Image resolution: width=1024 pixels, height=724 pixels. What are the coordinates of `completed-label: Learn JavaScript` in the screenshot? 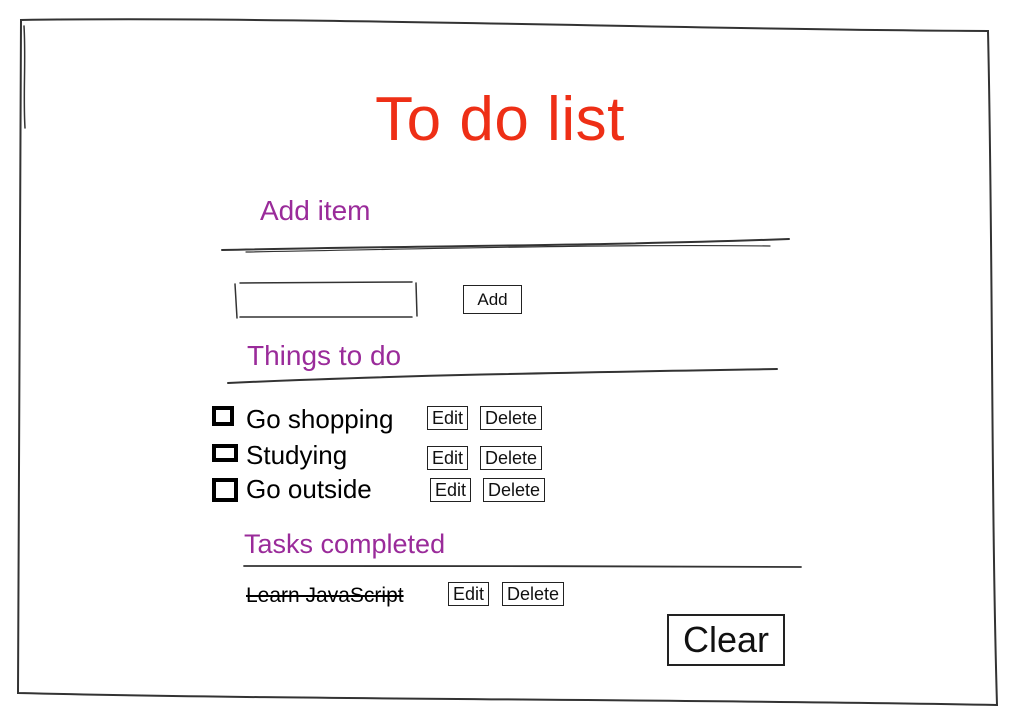 It's located at (325, 595).